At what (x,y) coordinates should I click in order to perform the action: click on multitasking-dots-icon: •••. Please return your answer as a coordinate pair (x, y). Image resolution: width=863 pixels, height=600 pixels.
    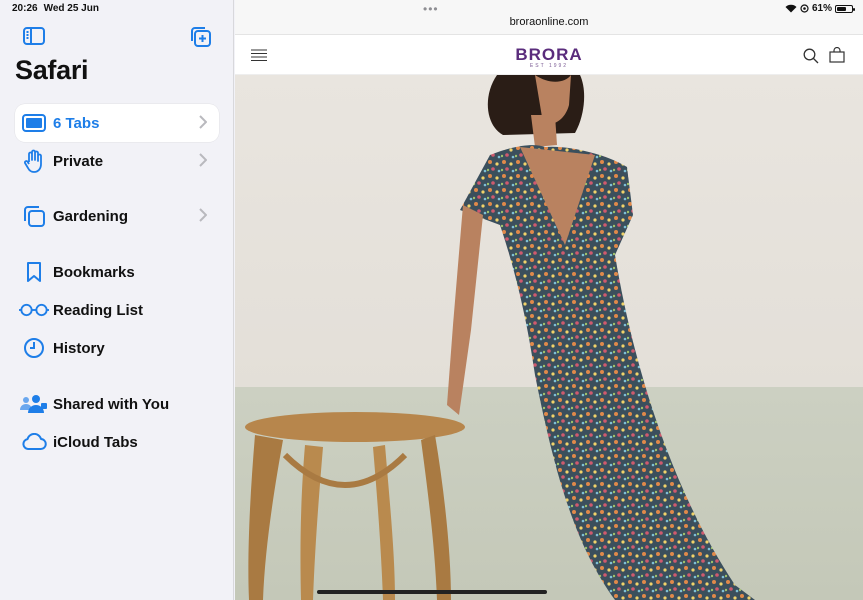
    Looking at the image, I should click on (431, 9).